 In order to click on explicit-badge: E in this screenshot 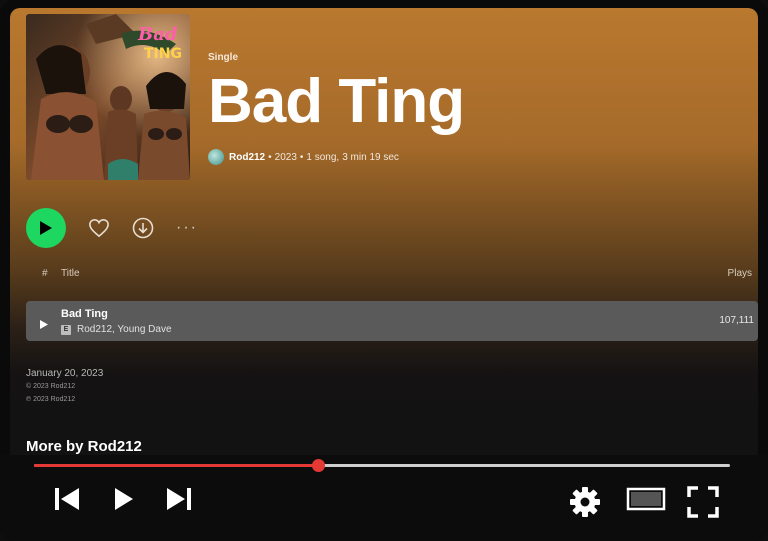, I will do `click(66, 329)`.